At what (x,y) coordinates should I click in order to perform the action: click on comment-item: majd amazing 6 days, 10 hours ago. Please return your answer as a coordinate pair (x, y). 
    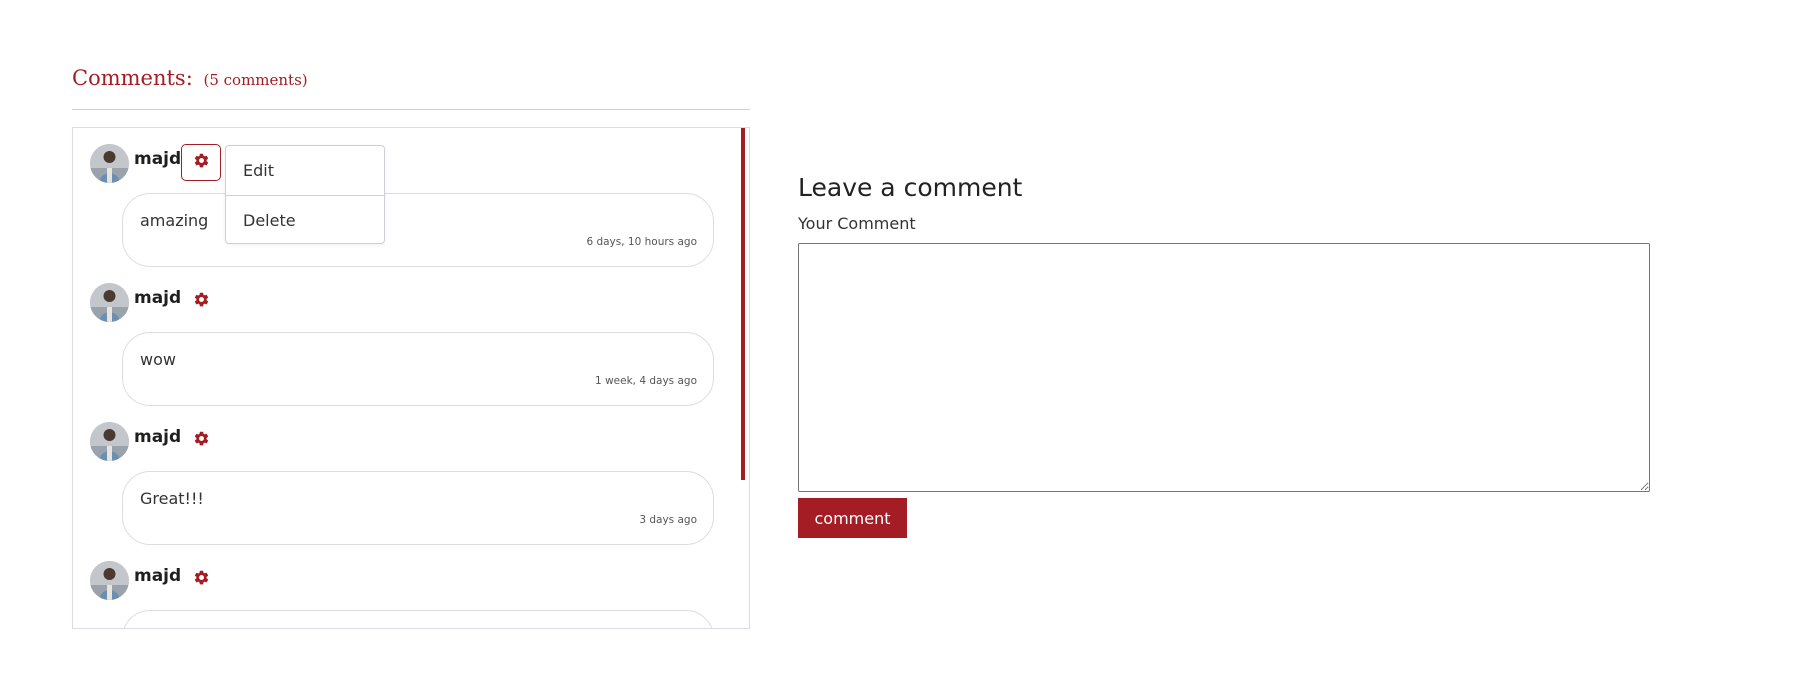
    Looking at the image, I should click on (403, 197).